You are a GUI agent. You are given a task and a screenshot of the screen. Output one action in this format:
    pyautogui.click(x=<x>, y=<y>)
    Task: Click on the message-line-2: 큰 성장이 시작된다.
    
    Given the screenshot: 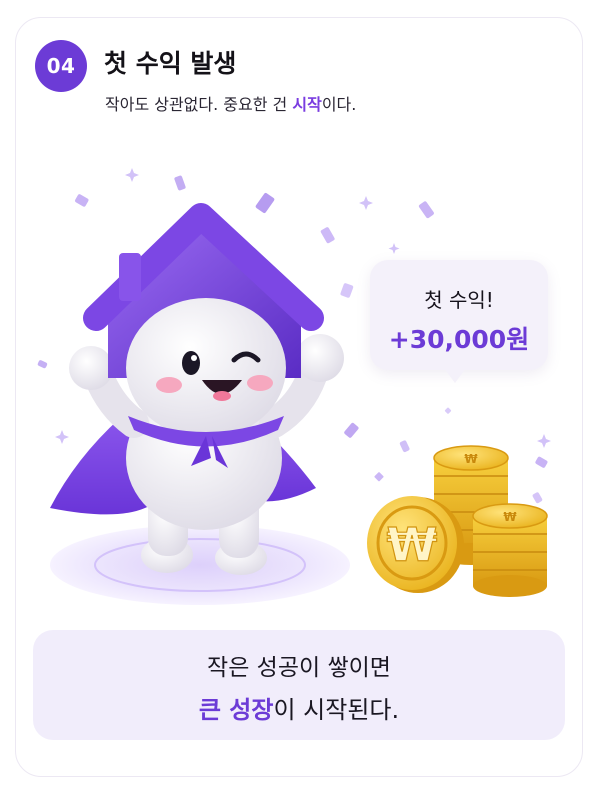 What is the action you would take?
    pyautogui.click(x=299, y=707)
    